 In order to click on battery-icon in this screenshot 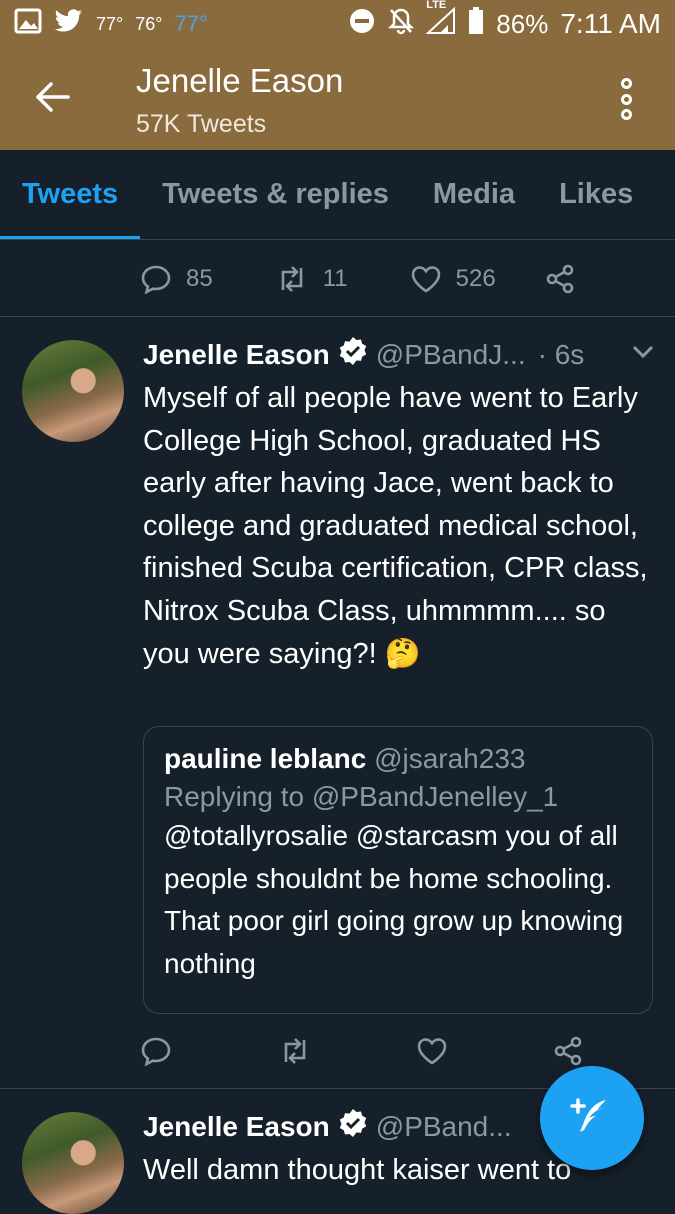, I will do `click(476, 24)`.